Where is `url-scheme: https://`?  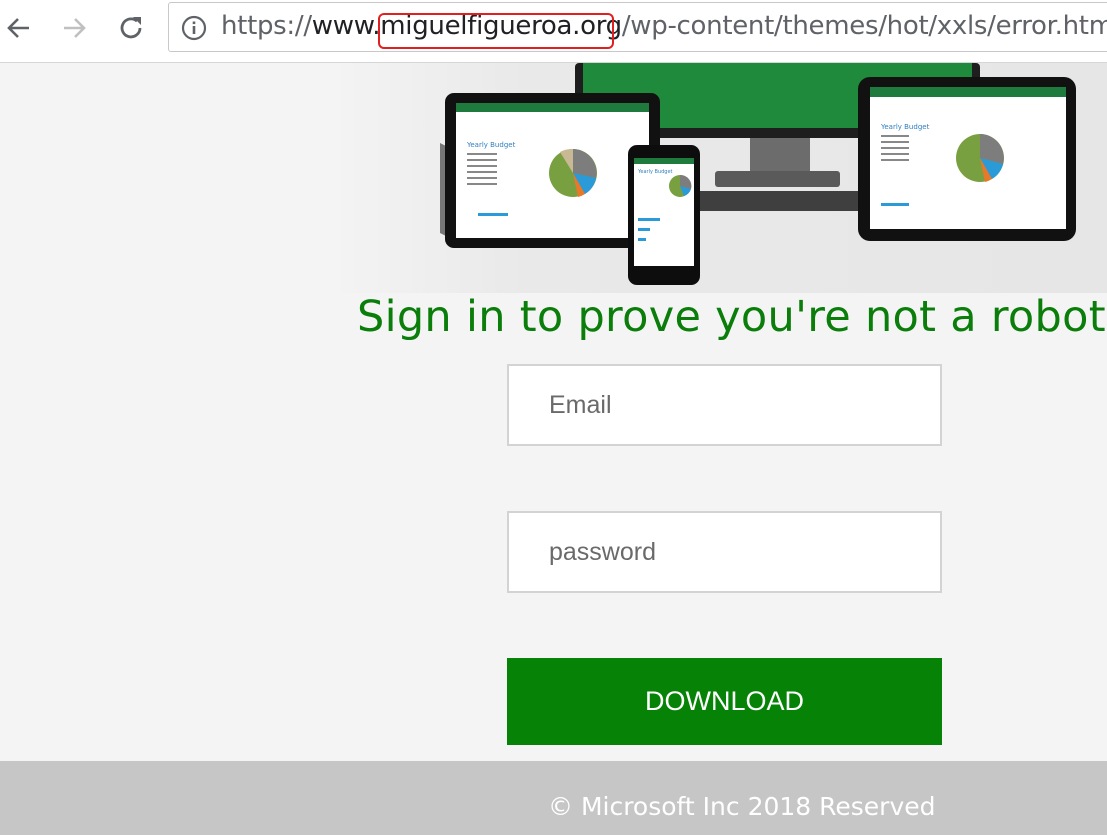 url-scheme: https:// is located at coordinates (266, 26).